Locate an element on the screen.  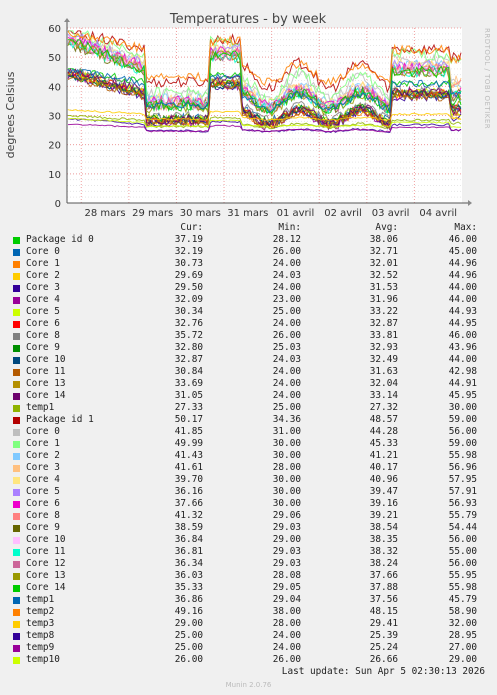
y-tick-label: 60 is located at coordinates (54, 29).